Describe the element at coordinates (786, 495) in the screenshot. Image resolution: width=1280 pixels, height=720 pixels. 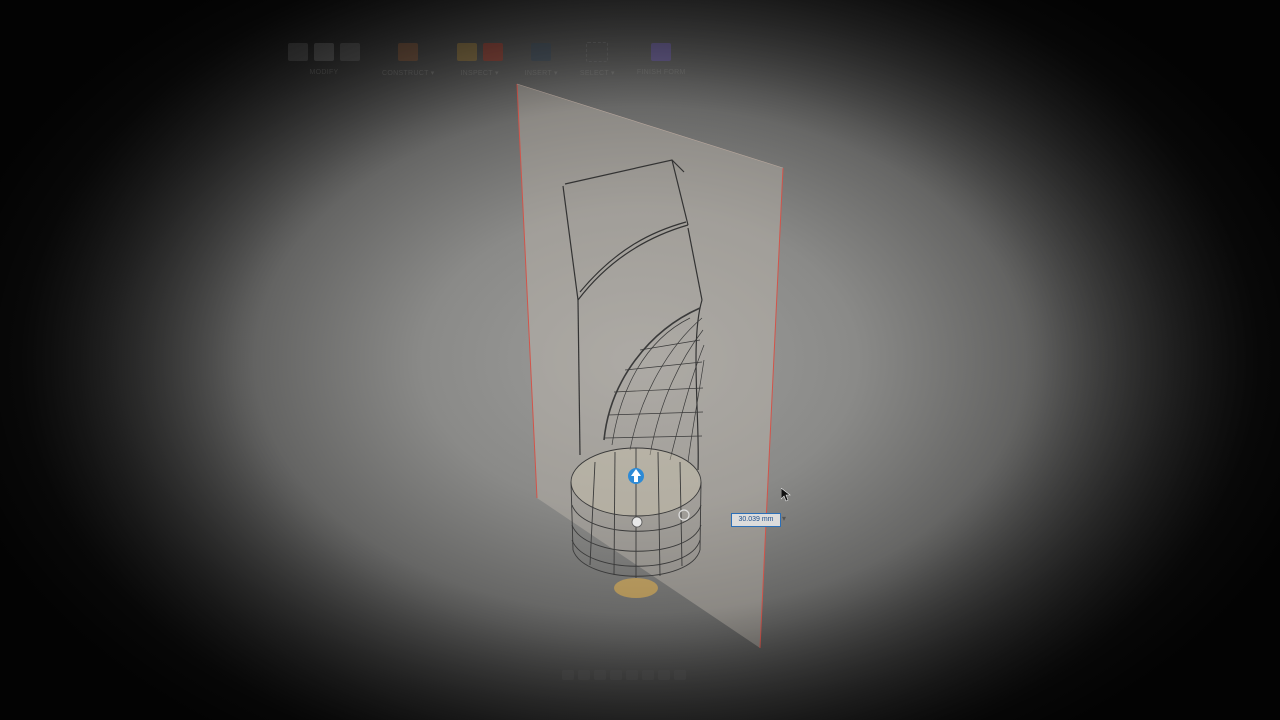
I see `mouse-cursor-icon` at that location.